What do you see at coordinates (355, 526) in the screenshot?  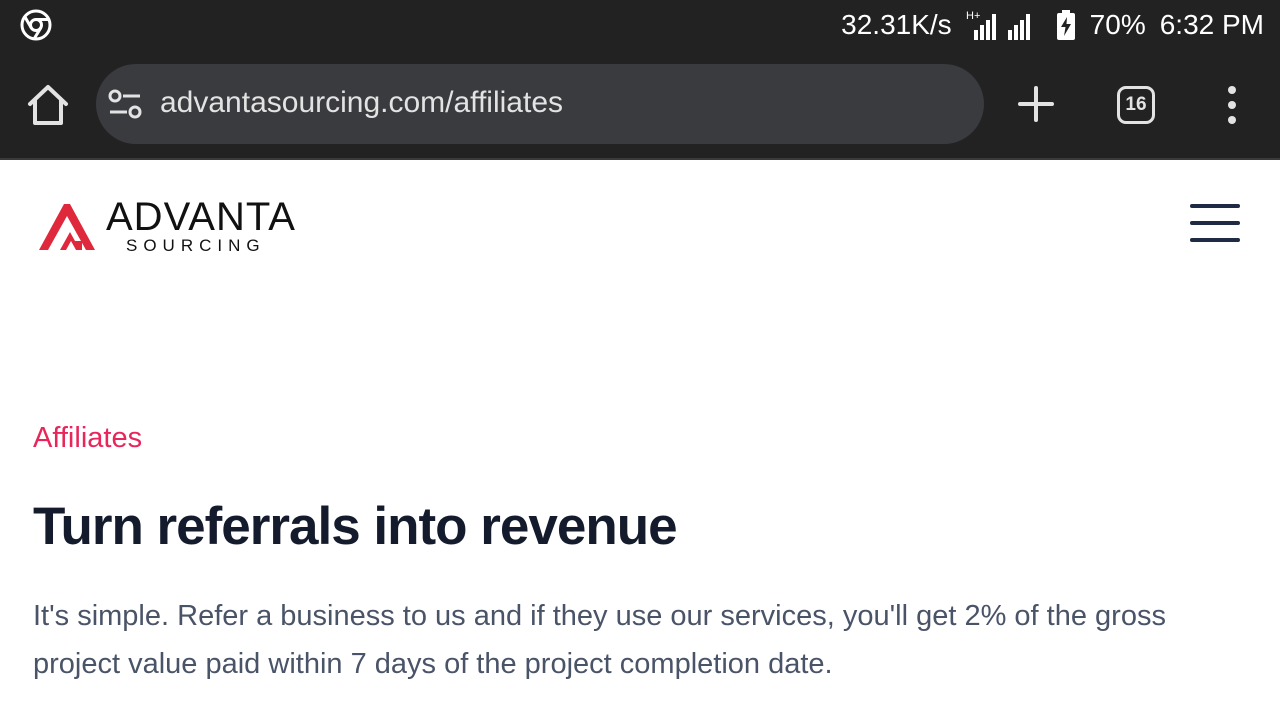 I see `page-title: Turn referrals into revenue` at bounding box center [355, 526].